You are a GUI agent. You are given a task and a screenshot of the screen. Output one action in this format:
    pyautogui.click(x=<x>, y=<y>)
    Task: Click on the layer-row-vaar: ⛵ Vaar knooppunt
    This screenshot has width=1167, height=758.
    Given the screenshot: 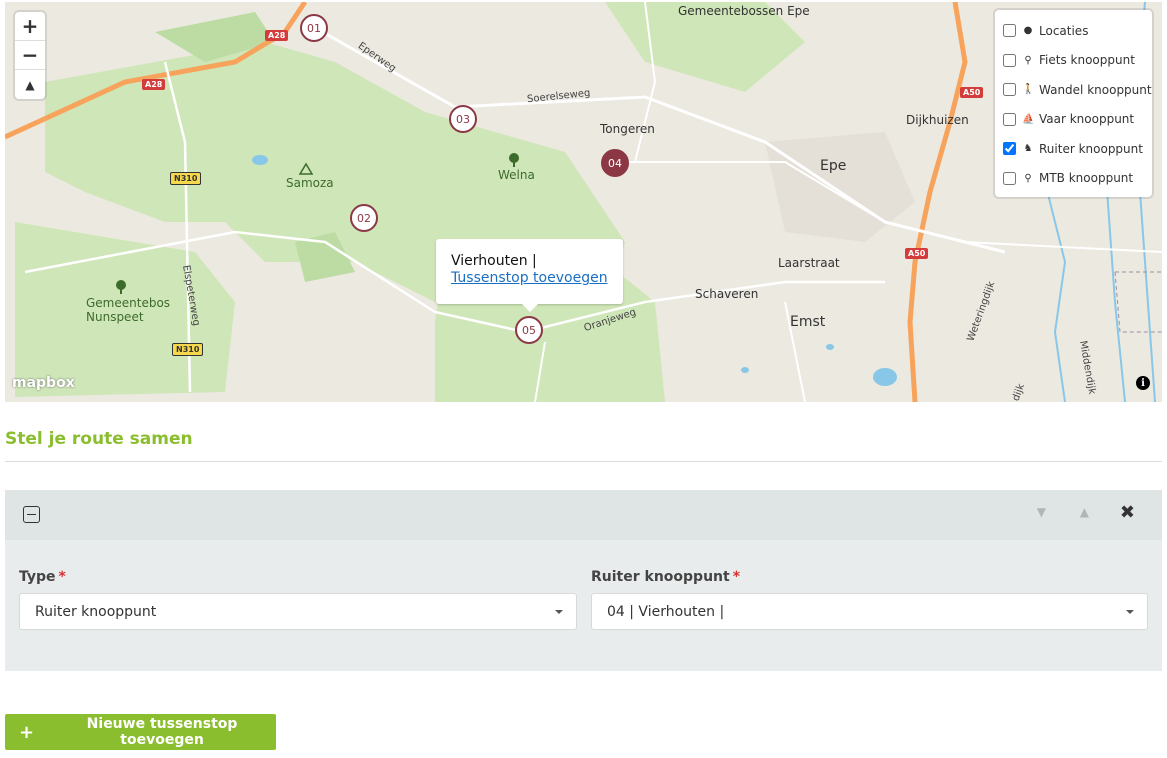 What is the action you would take?
    pyautogui.click(x=1077, y=120)
    